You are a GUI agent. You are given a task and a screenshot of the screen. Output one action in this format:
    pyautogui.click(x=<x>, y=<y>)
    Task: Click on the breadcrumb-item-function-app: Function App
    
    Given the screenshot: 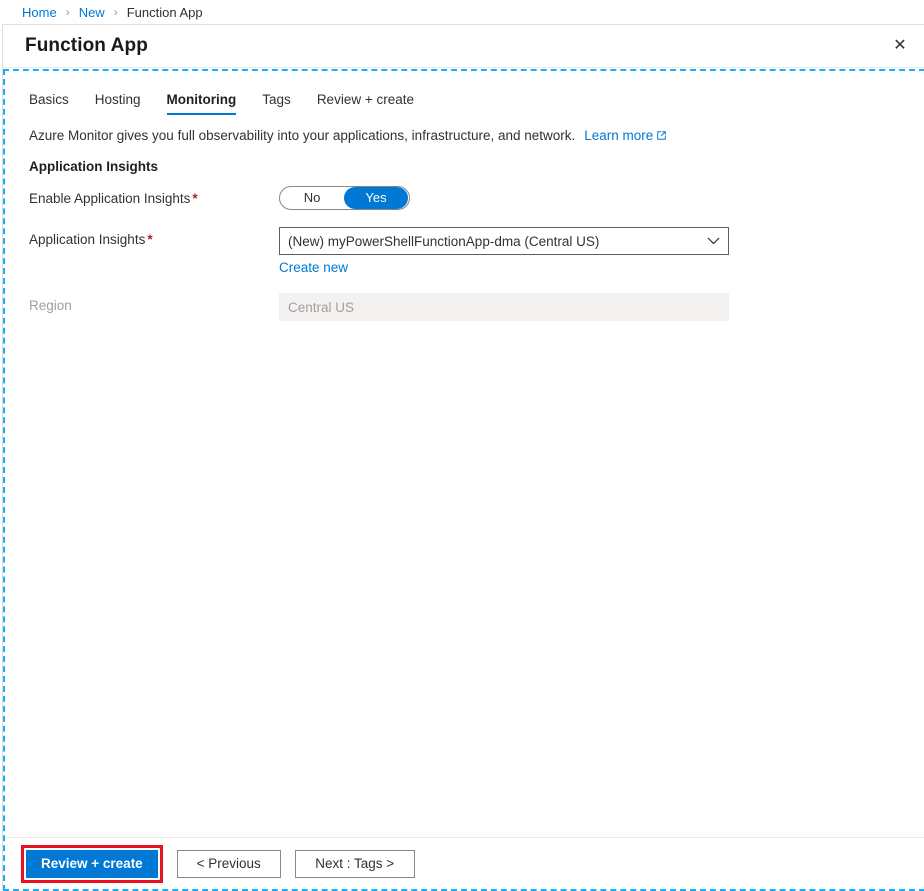 What is the action you would take?
    pyautogui.click(x=164, y=12)
    